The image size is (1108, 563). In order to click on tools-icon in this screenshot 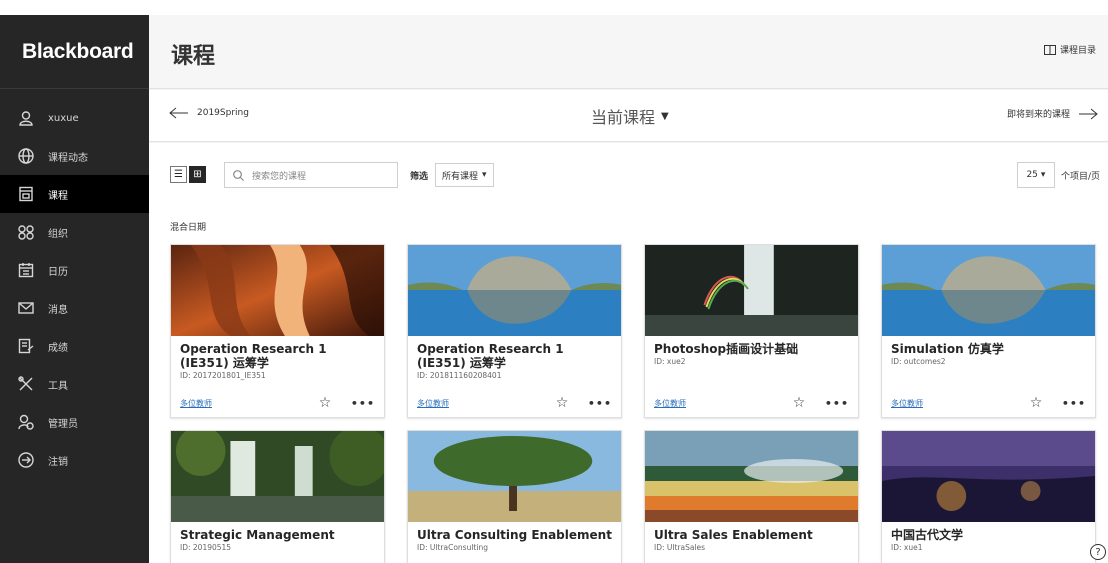, I will do `click(26, 384)`.